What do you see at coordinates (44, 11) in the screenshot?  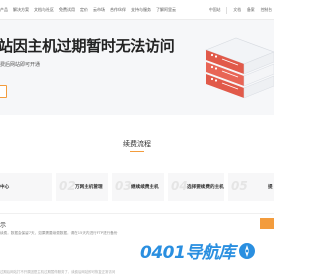 I see `nav-item-docs: 文档与社区` at bounding box center [44, 11].